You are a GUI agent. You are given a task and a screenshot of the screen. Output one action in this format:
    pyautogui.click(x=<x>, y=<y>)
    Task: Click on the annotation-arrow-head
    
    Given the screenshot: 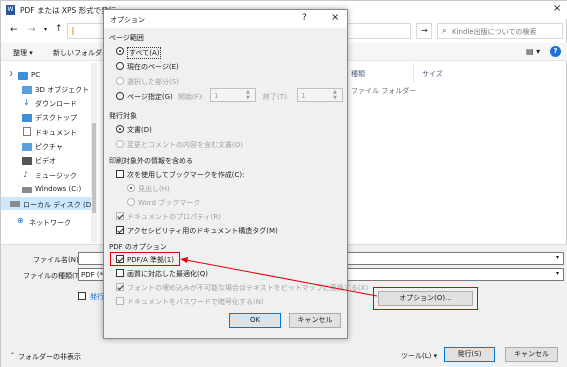 What is the action you would take?
    pyautogui.click(x=184, y=260)
    